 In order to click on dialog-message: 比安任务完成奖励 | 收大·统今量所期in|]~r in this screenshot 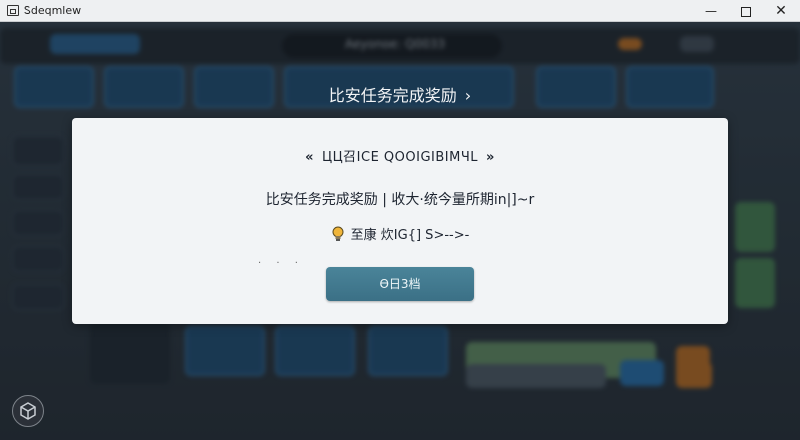, I will do `click(400, 200)`.